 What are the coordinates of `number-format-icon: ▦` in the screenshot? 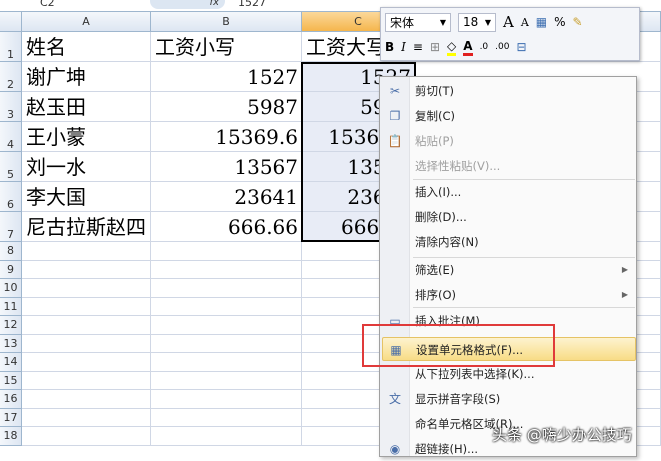 It's located at (541, 22).